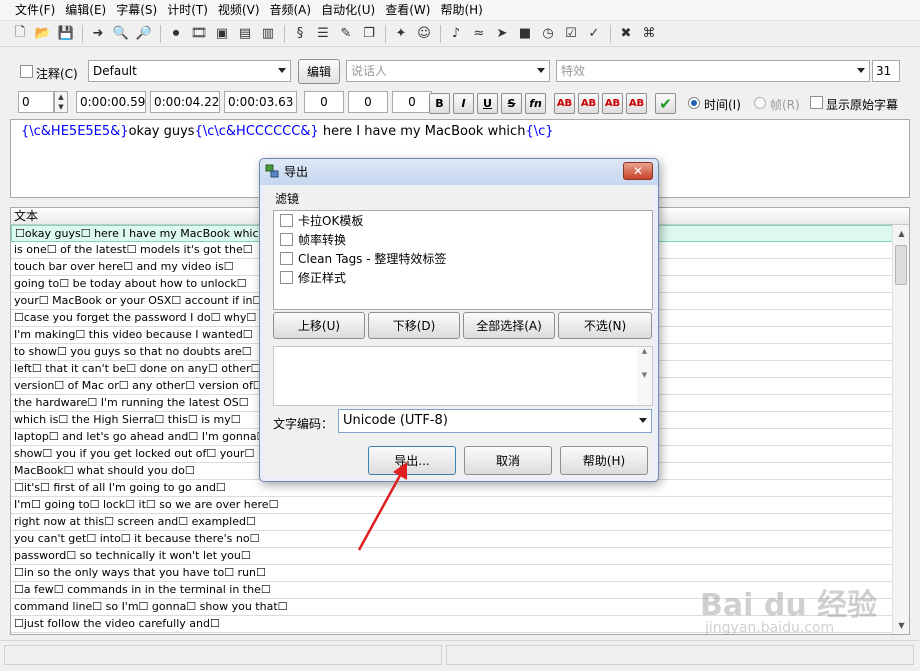 The image size is (920, 671). I want to click on zoom-out-icon: 🔎, so click(144, 34).